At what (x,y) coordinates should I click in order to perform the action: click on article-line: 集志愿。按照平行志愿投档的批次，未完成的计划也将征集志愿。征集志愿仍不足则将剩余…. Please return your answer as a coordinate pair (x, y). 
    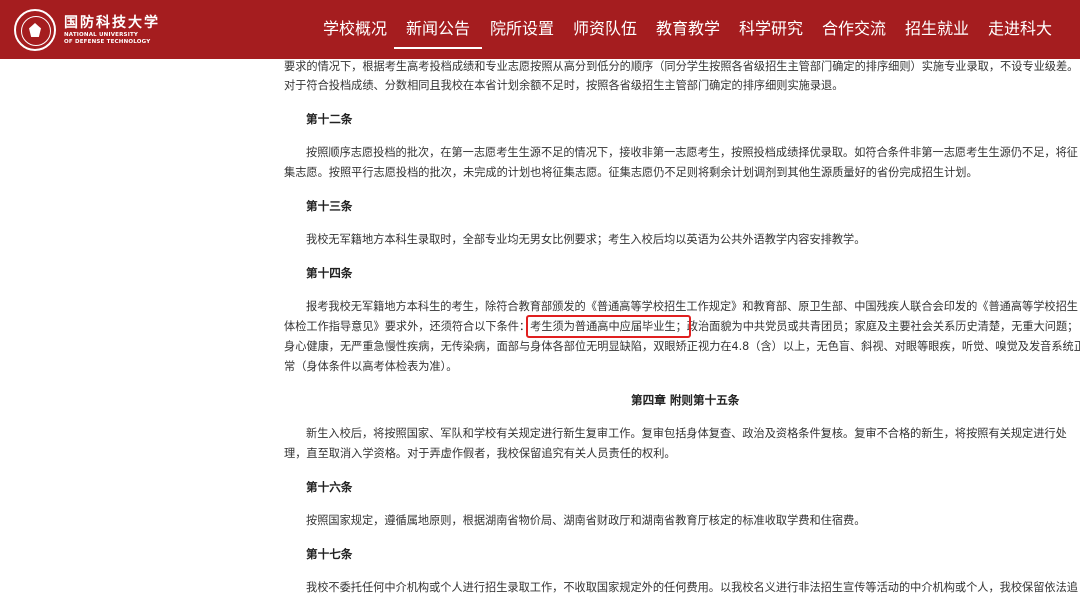
    Looking at the image, I should click on (631, 172).